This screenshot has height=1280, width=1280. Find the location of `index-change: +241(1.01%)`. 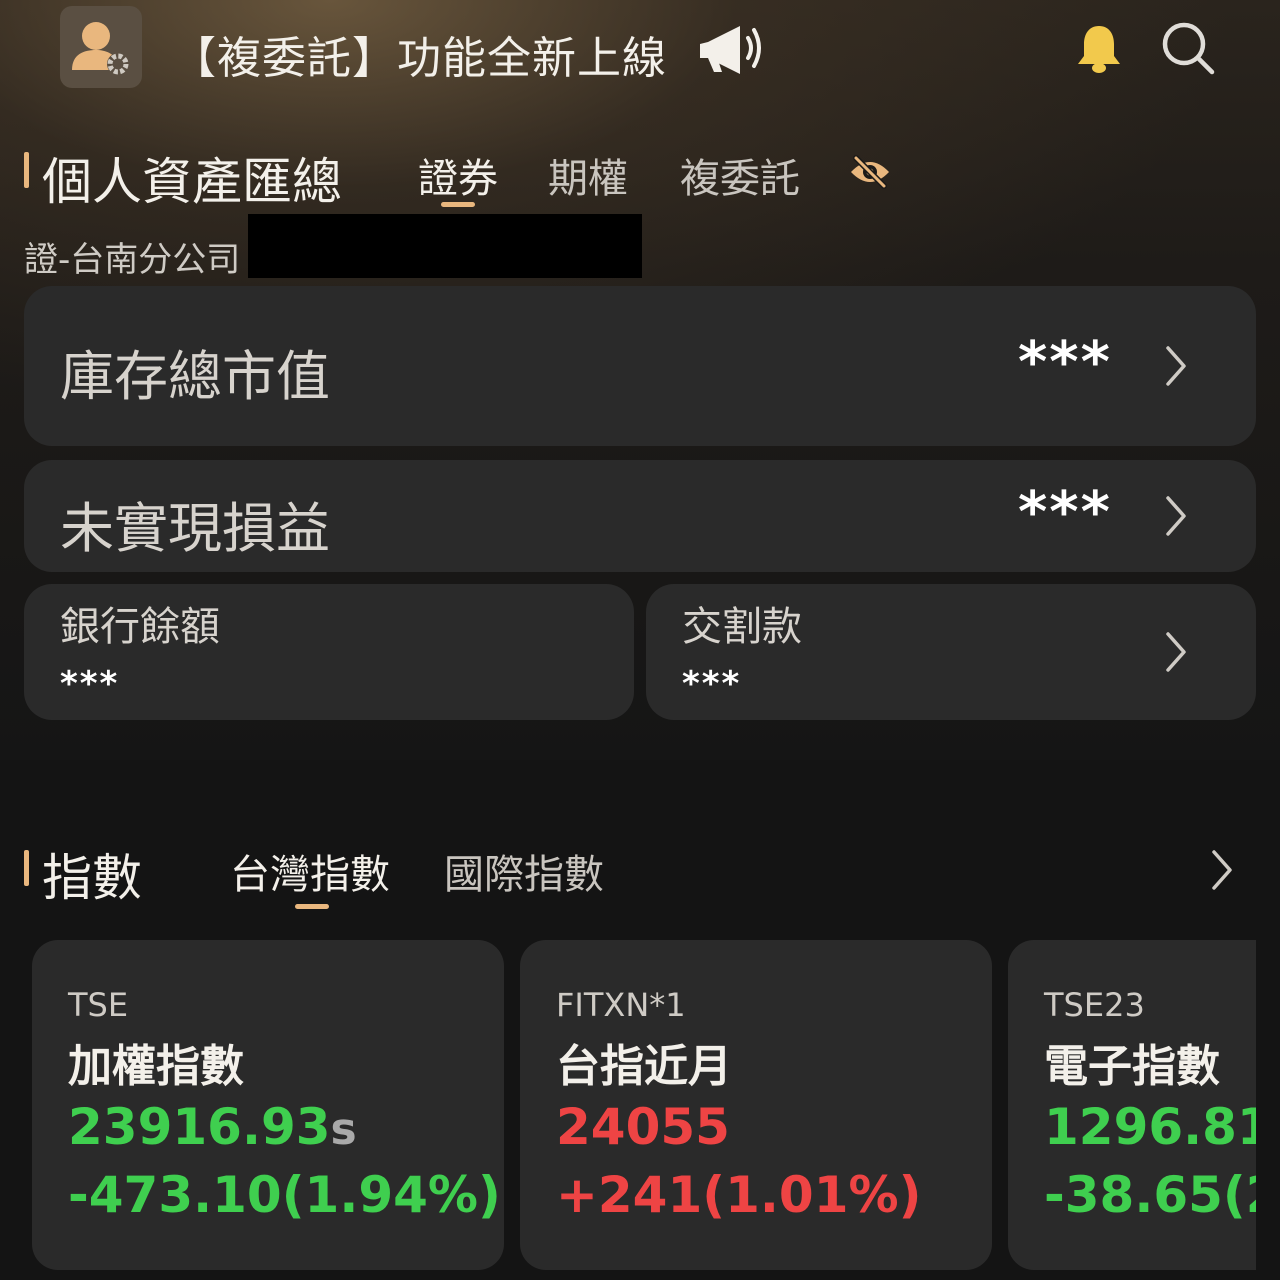

index-change: +241(1.01%) is located at coordinates (739, 1195).